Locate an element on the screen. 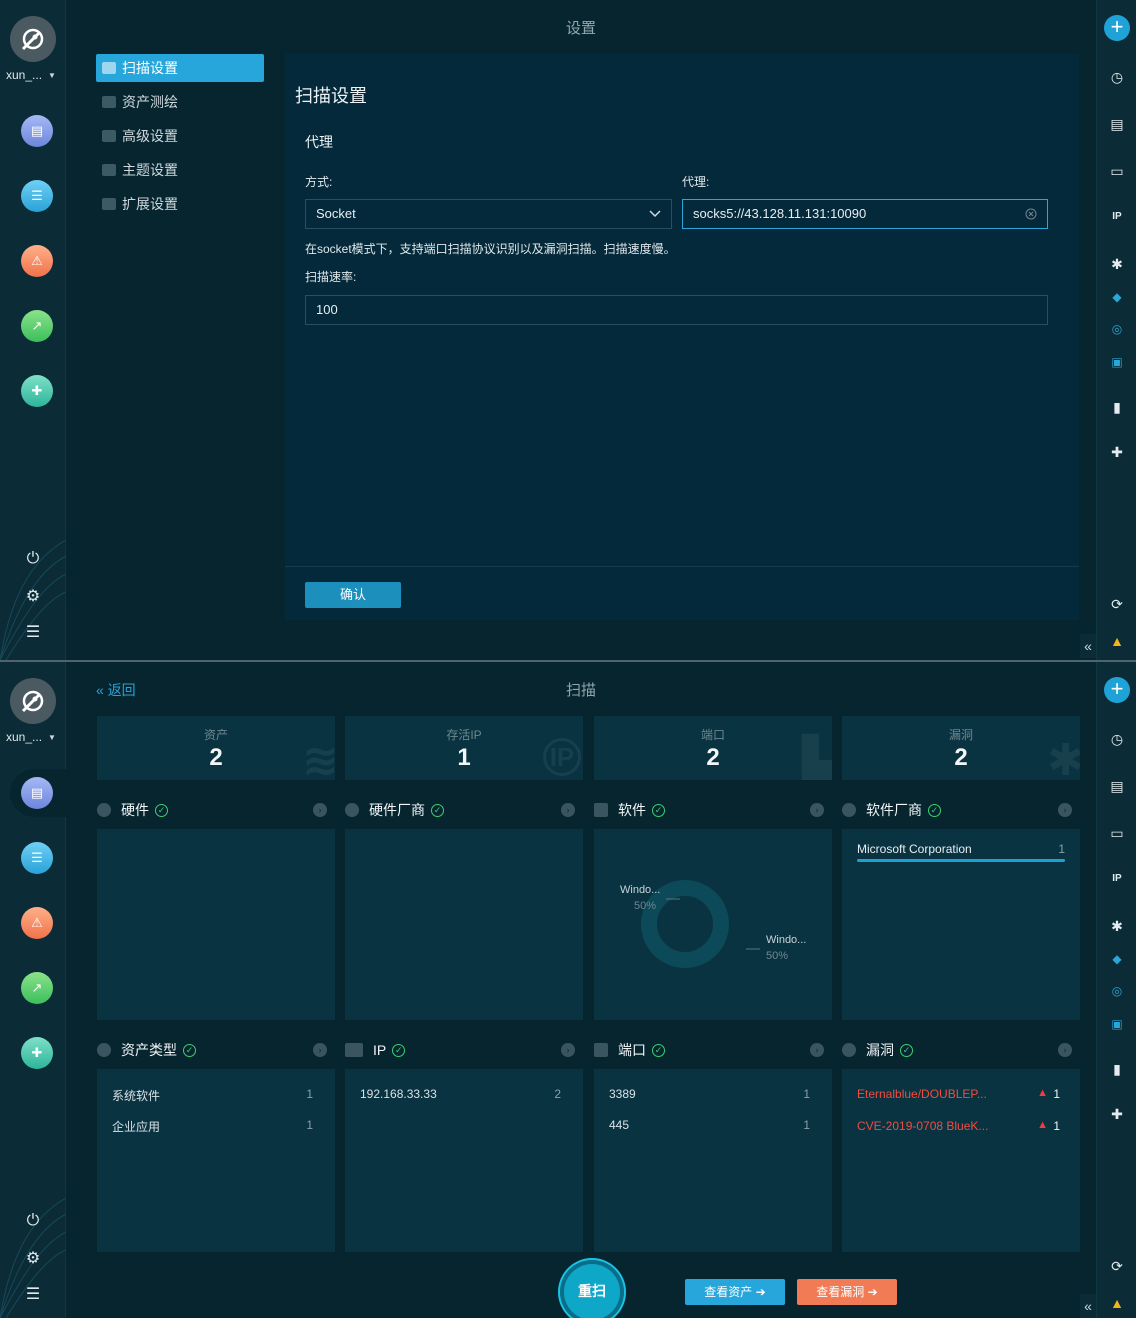 The height and width of the screenshot is (1318, 1136). menu-item-asset-mapping: 资产测绘 is located at coordinates (180, 102).